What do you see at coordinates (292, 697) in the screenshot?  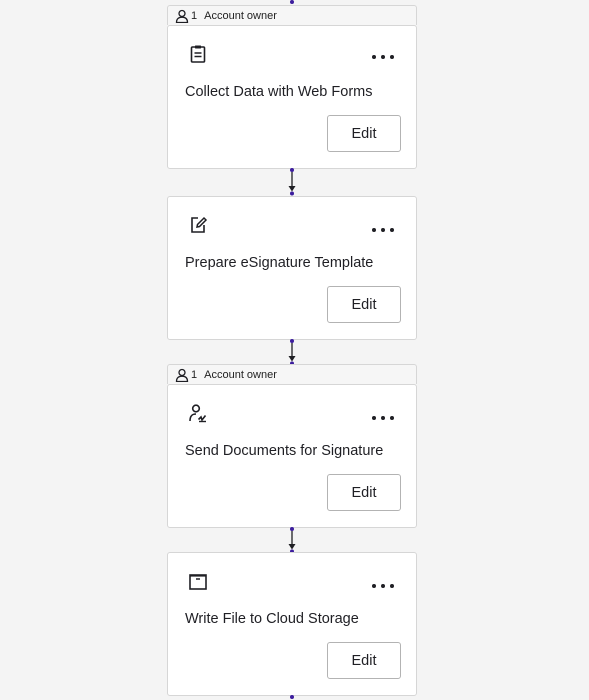 I see `connector-bottom` at bounding box center [292, 697].